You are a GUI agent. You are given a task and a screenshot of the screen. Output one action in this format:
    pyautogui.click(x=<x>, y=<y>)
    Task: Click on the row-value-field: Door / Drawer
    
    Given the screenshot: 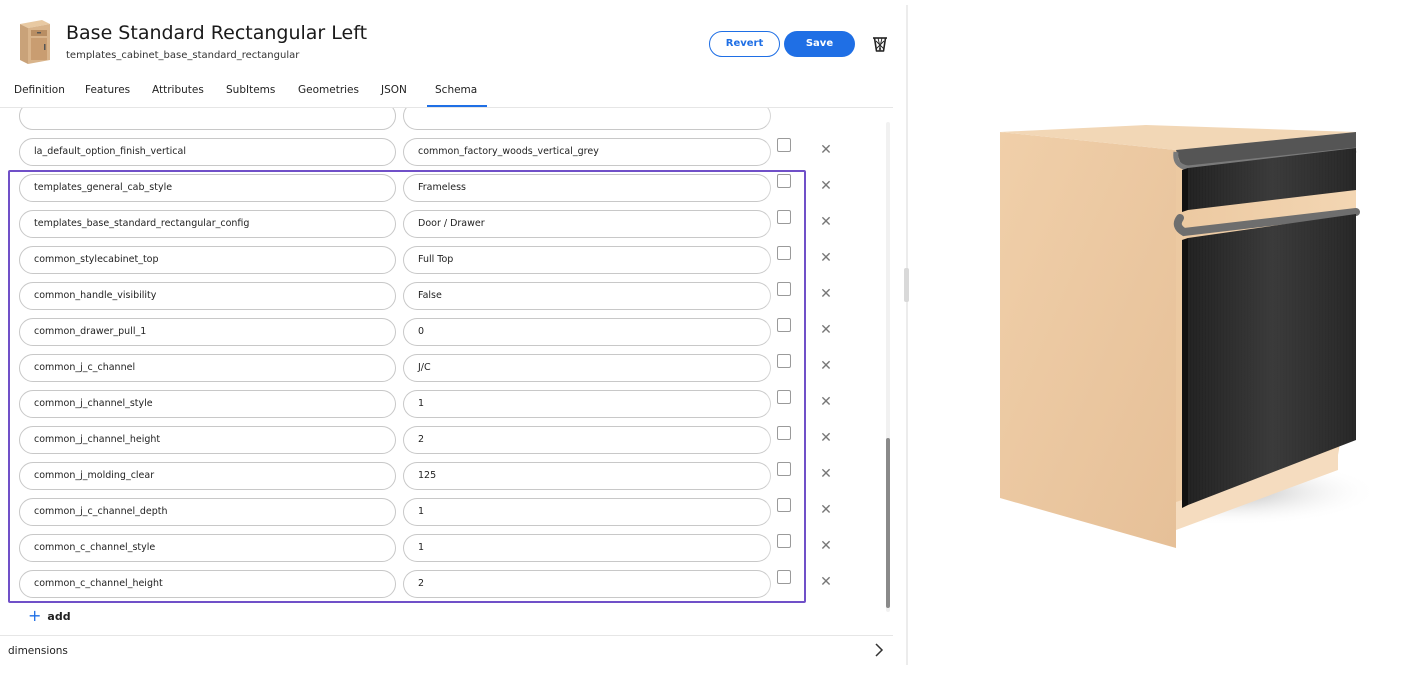 What is the action you would take?
    pyautogui.click(x=587, y=224)
    